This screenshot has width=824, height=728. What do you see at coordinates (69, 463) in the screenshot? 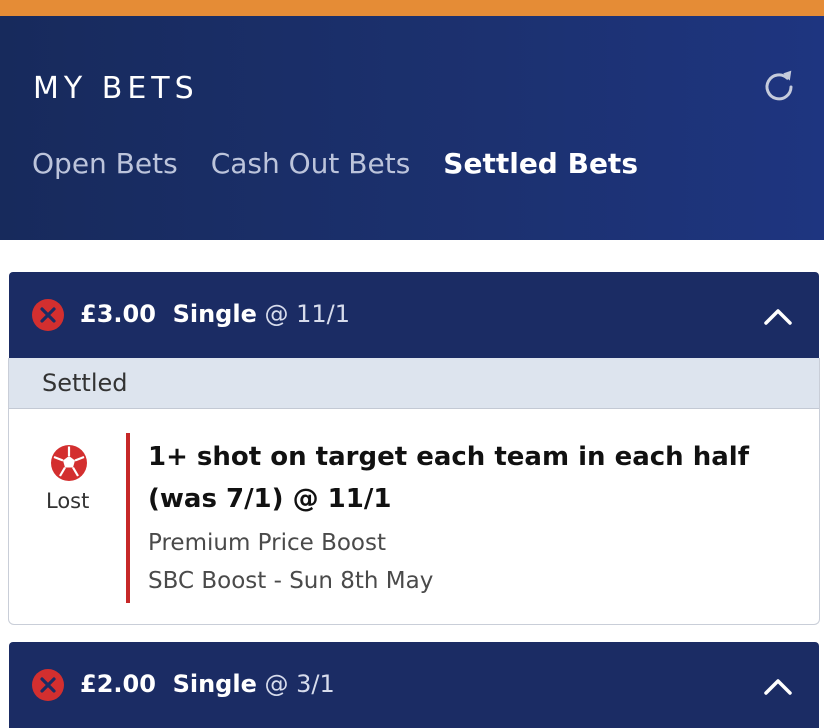
I see `football-icon` at bounding box center [69, 463].